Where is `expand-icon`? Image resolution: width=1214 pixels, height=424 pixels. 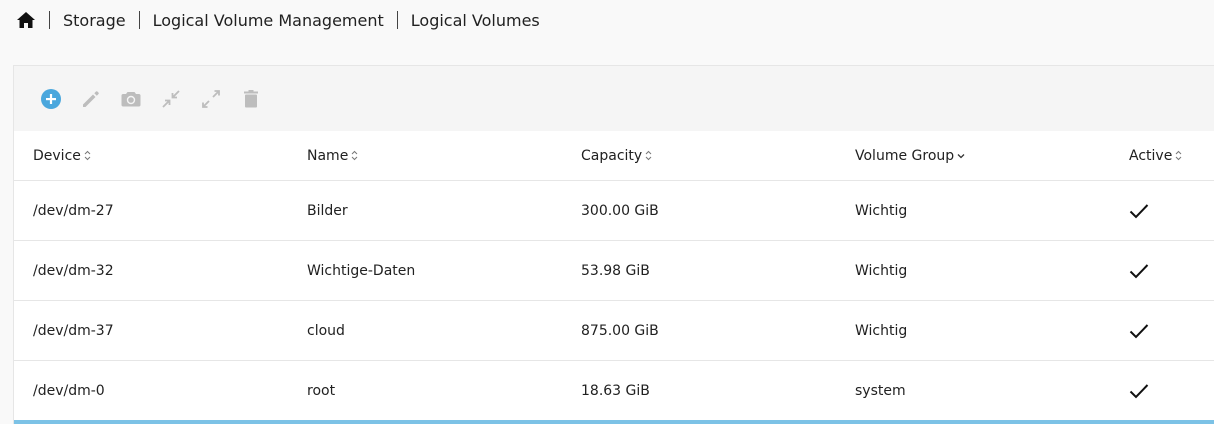 expand-icon is located at coordinates (211, 98).